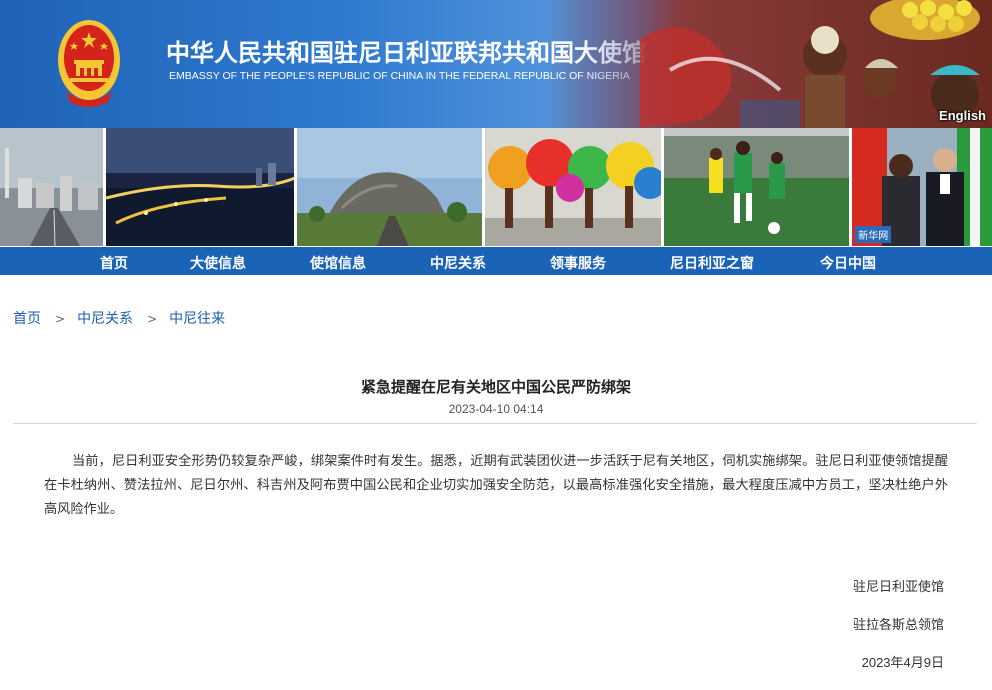  What do you see at coordinates (495, 387) in the screenshot?
I see `article-title: 紧急提醒在尼有关地区中国公民严防绑架` at bounding box center [495, 387].